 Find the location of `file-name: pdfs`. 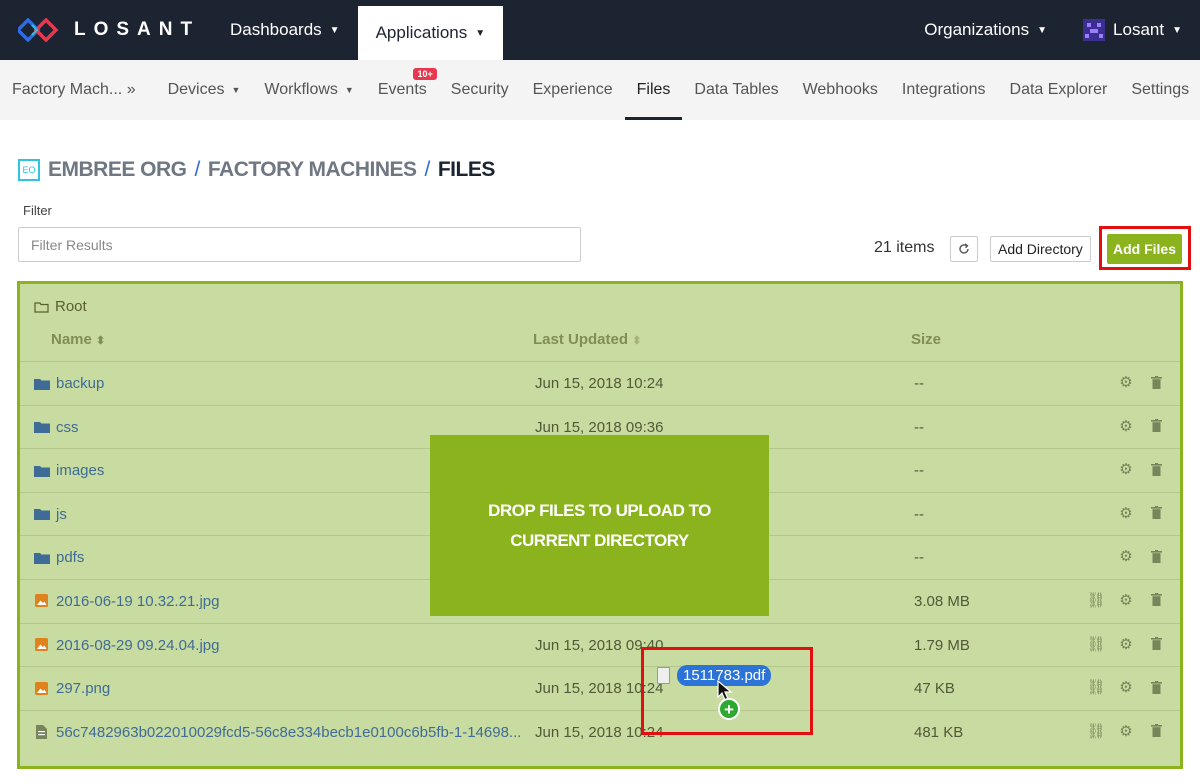

file-name: pdfs is located at coordinates (70, 558).